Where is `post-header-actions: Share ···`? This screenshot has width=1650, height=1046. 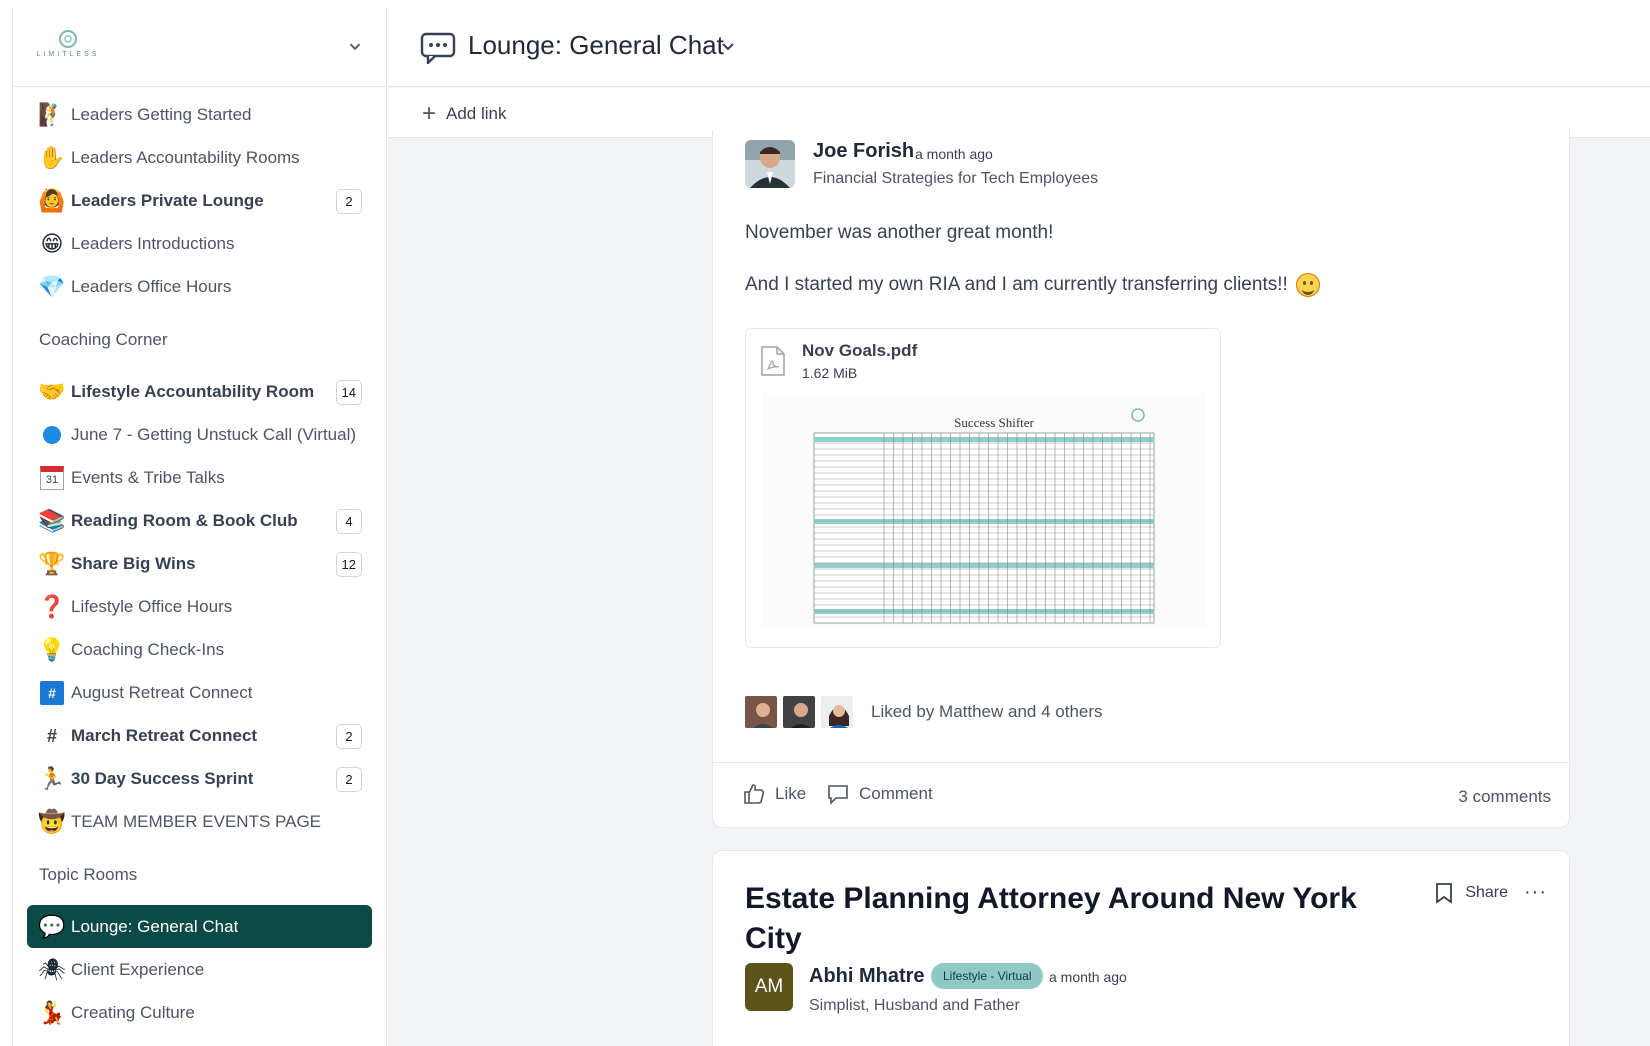 post-header-actions: Share ··· is located at coordinates (1491, 892).